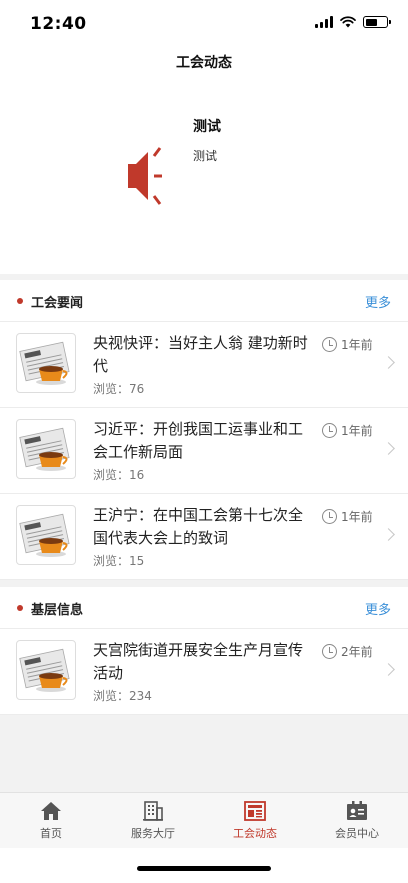 The width and height of the screenshot is (408, 883). Describe the element at coordinates (119, 475) in the screenshot. I see `news-views: 浏览：16` at that location.